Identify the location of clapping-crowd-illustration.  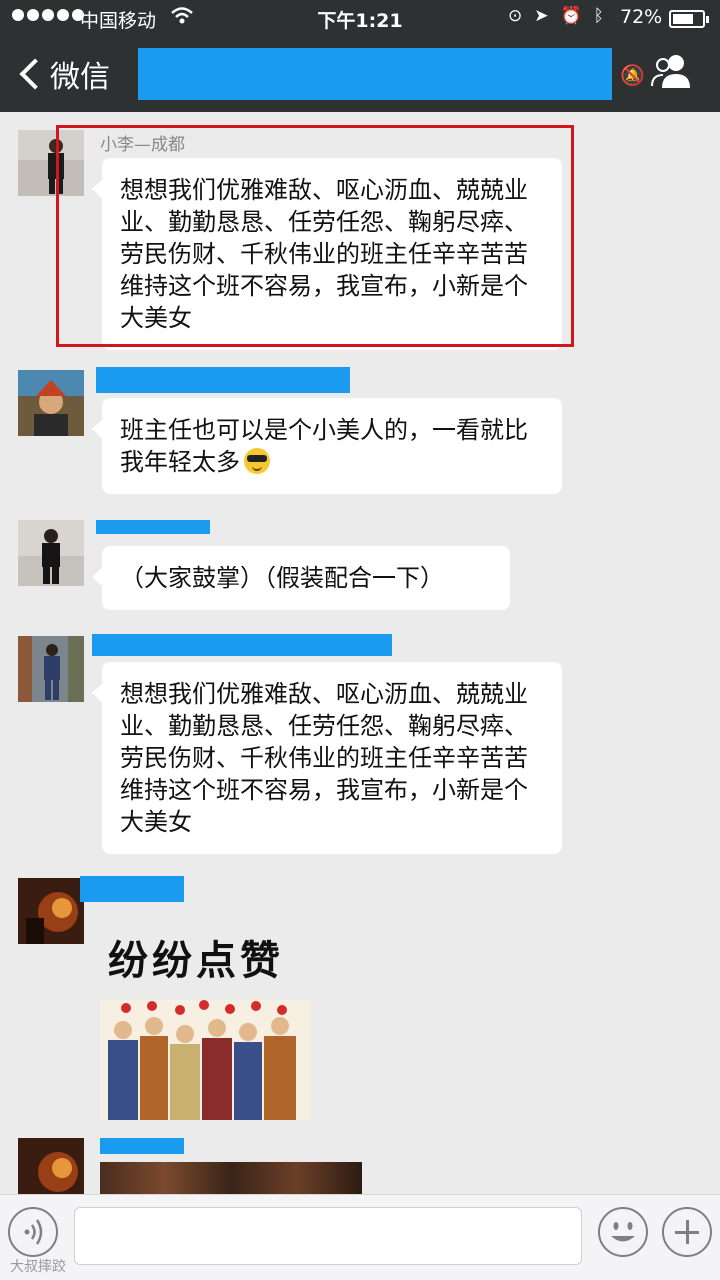
(205, 1060).